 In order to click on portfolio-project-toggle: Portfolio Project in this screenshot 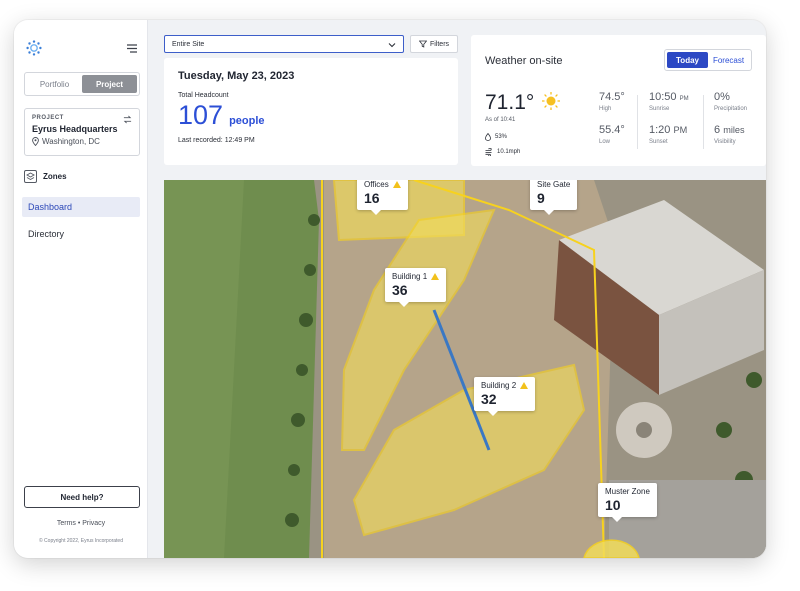, I will do `click(82, 84)`.